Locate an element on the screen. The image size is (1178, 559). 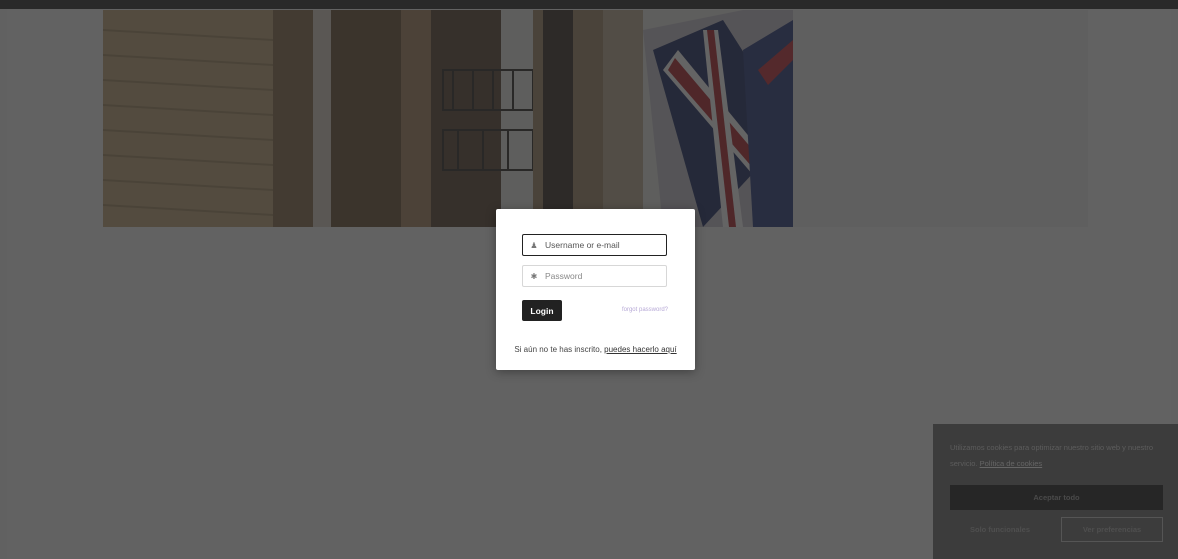
view-preferences-button: Ver preferencias is located at coordinates (1112, 529).